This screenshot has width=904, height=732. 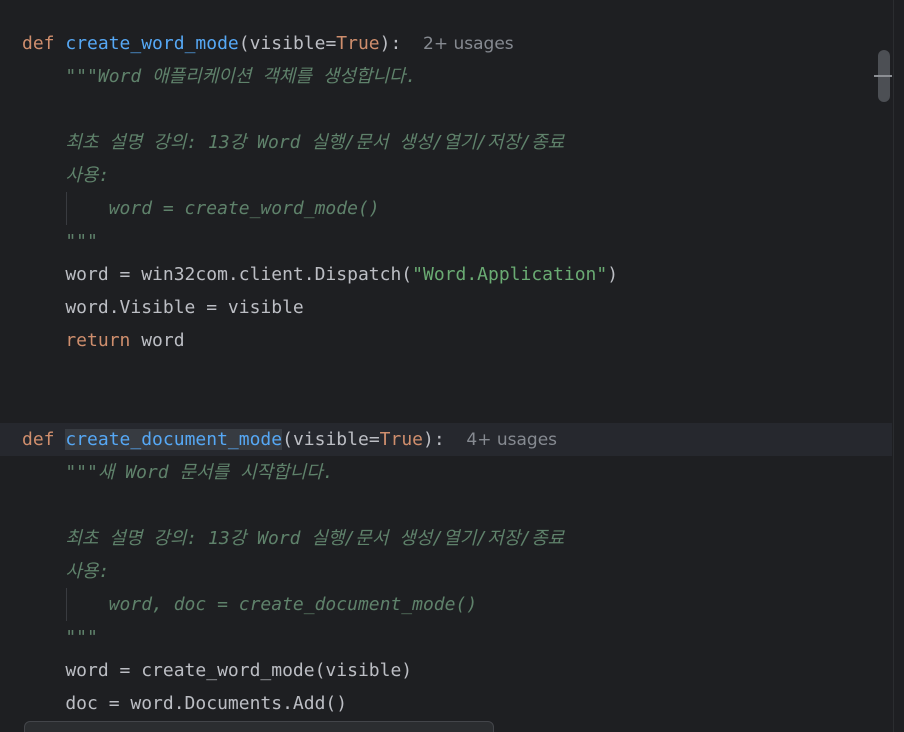 What do you see at coordinates (174, 439) in the screenshot?
I see `function-name-highlighted: create_document_mode` at bounding box center [174, 439].